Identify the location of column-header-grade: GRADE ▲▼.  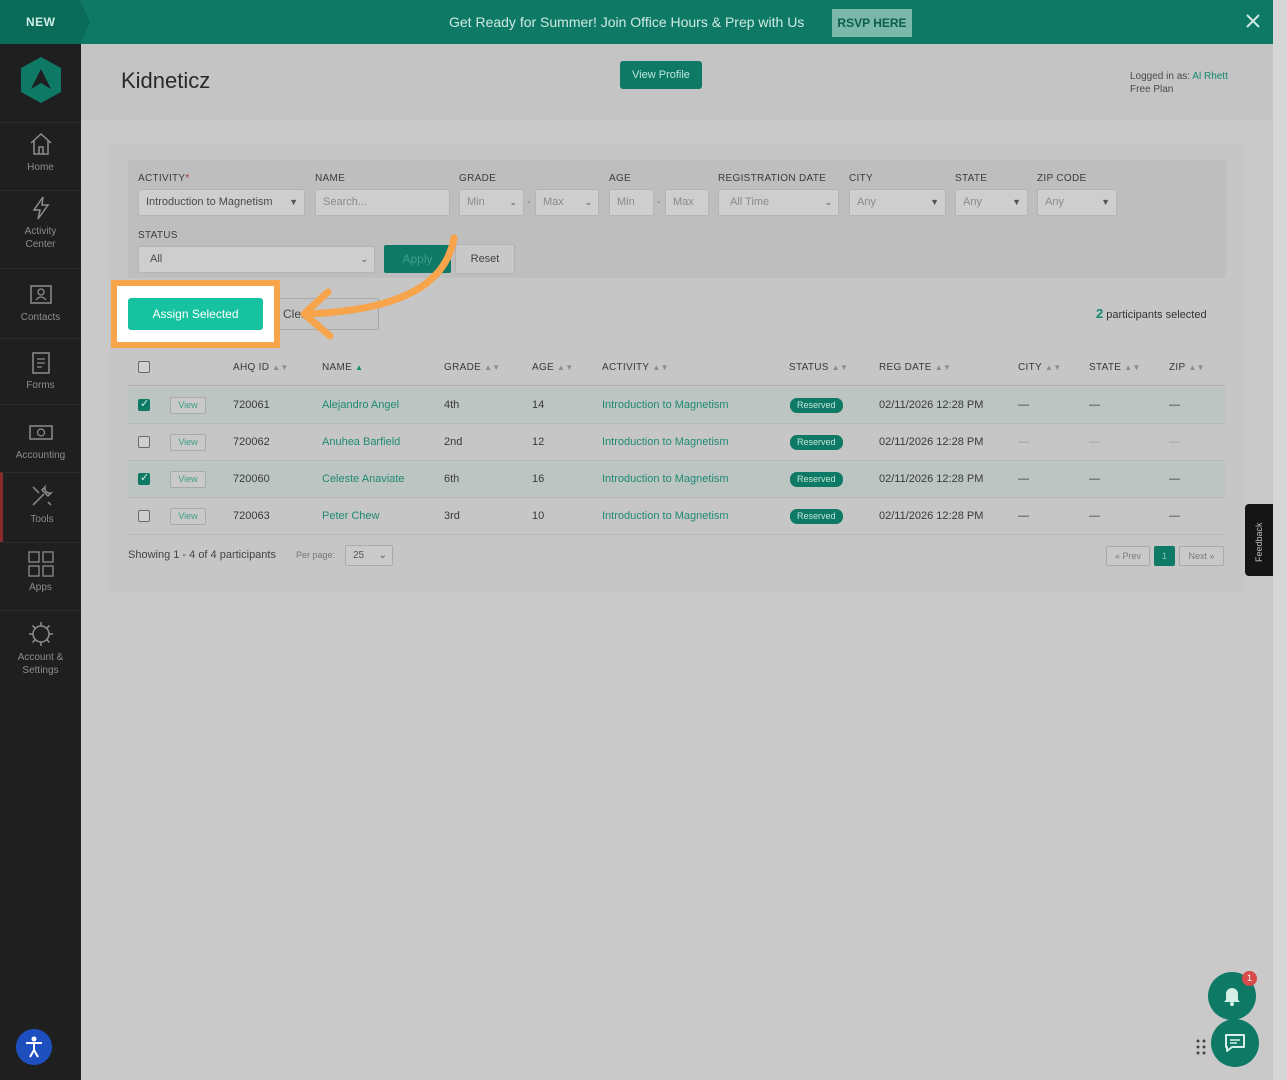
(472, 367).